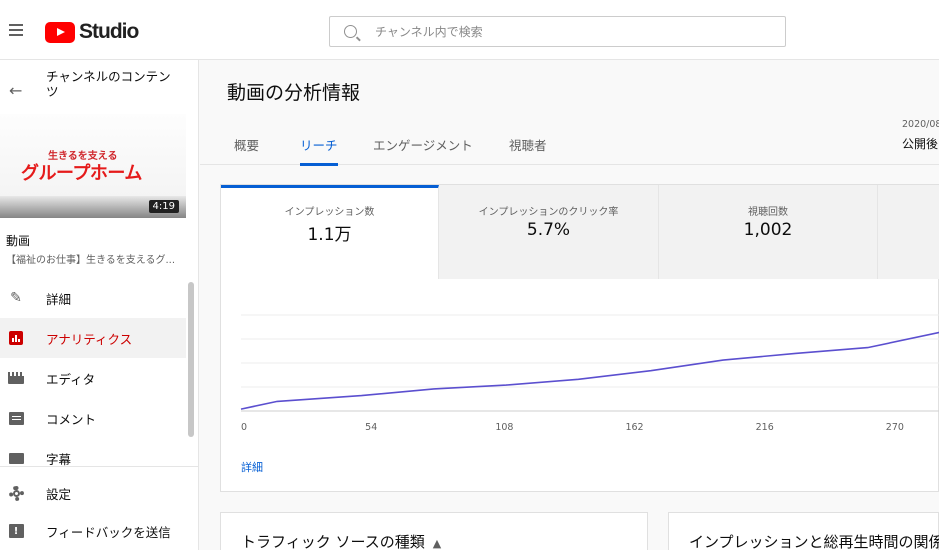 The height and width of the screenshot is (550, 939). I want to click on sidebar-item-settings: 設定, so click(99, 493).